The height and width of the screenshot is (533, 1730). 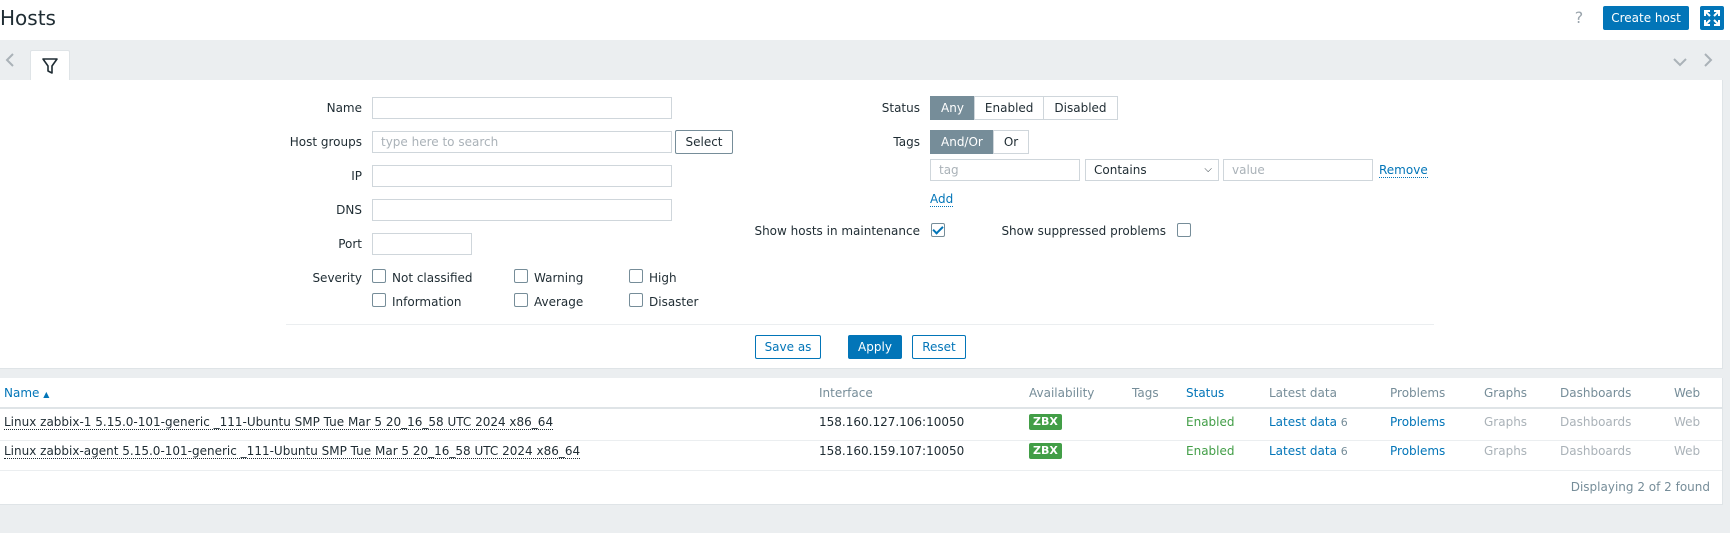 What do you see at coordinates (521, 300) in the screenshot?
I see `severity-average-checkbox` at bounding box center [521, 300].